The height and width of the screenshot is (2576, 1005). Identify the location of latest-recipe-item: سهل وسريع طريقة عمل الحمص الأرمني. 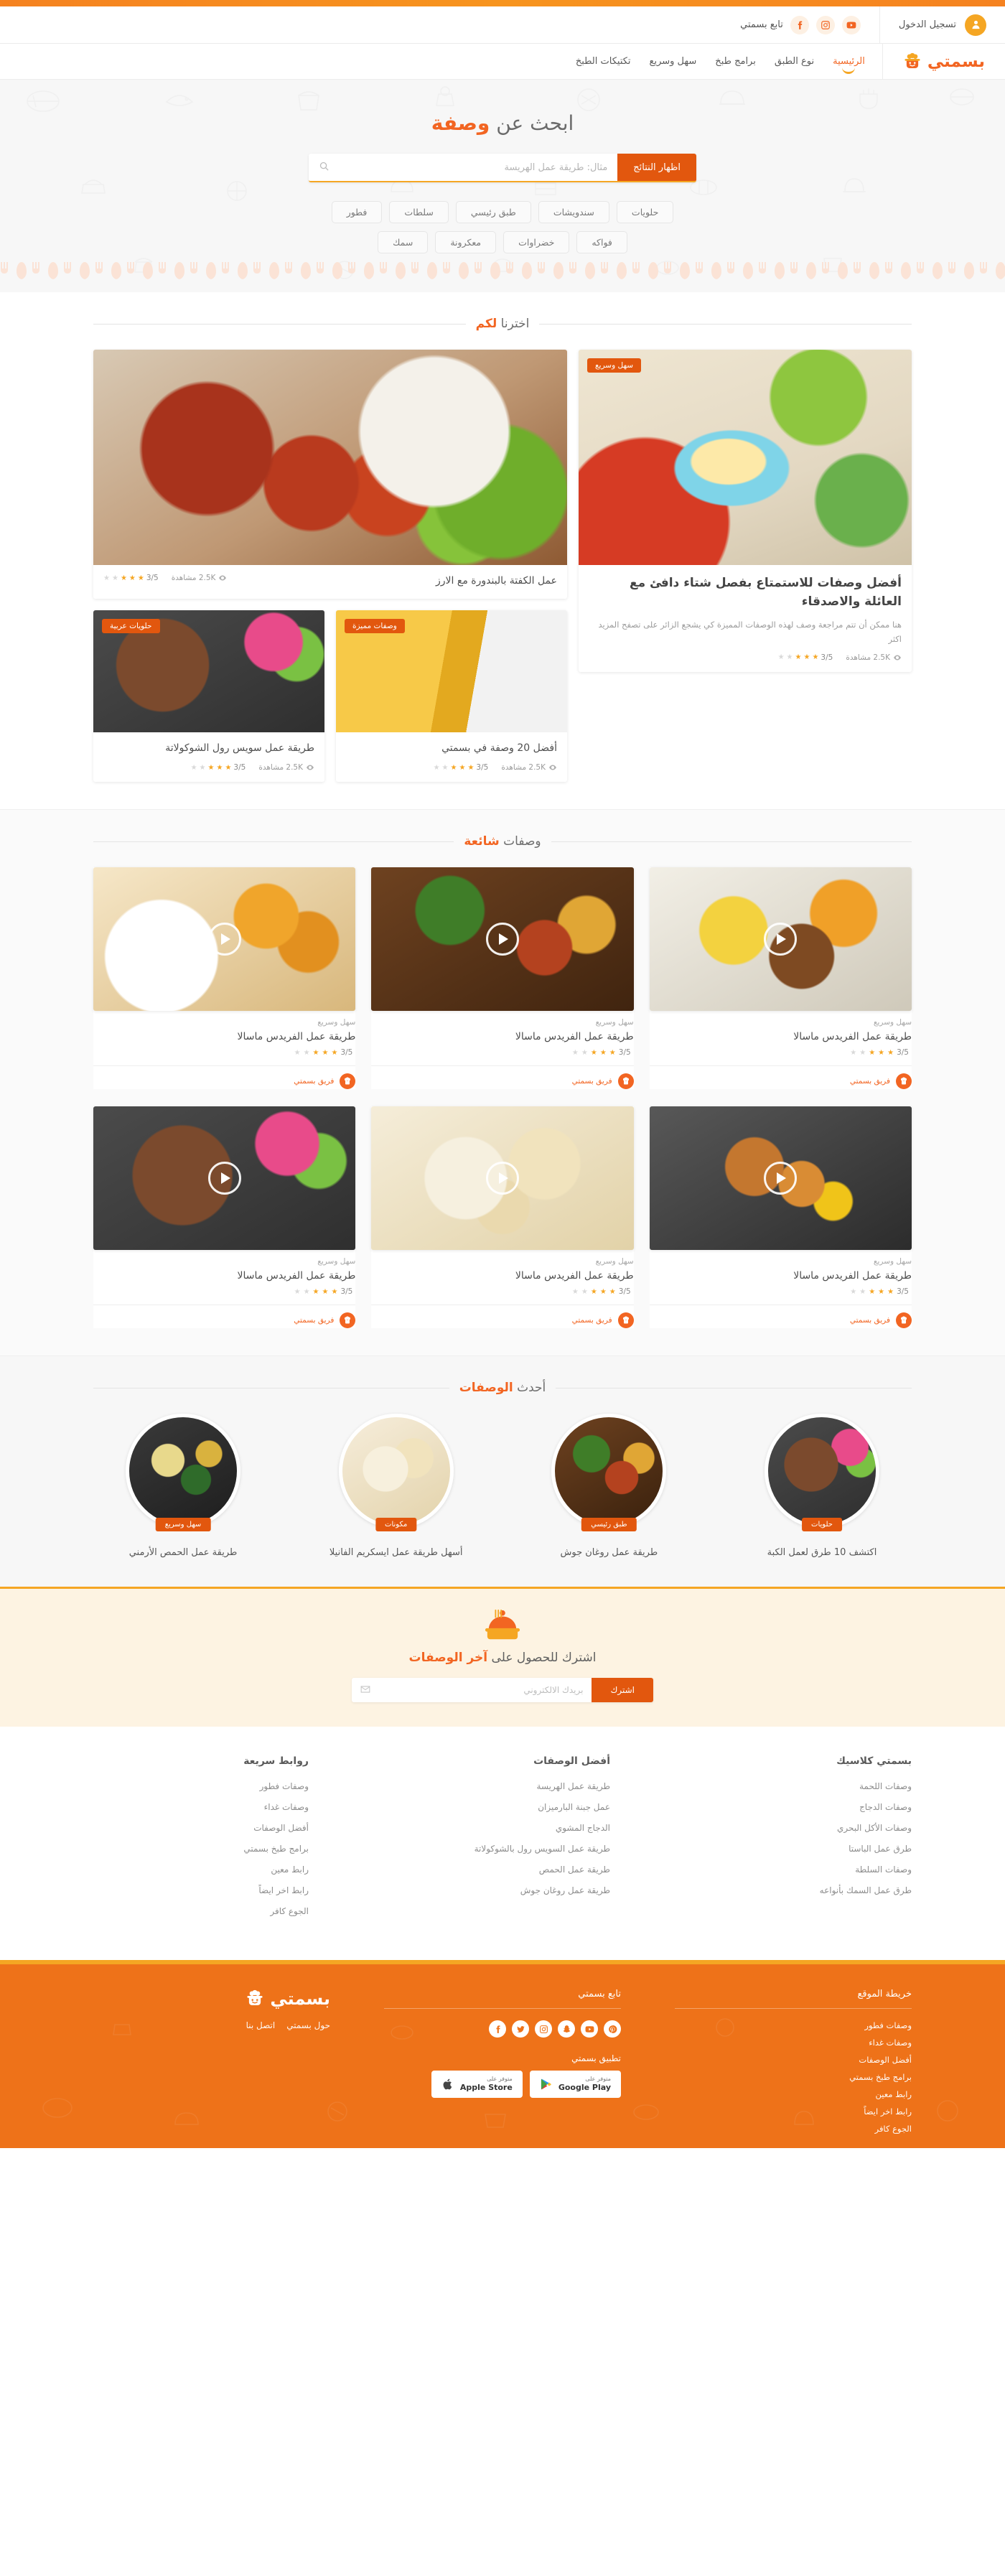
(183, 1486).